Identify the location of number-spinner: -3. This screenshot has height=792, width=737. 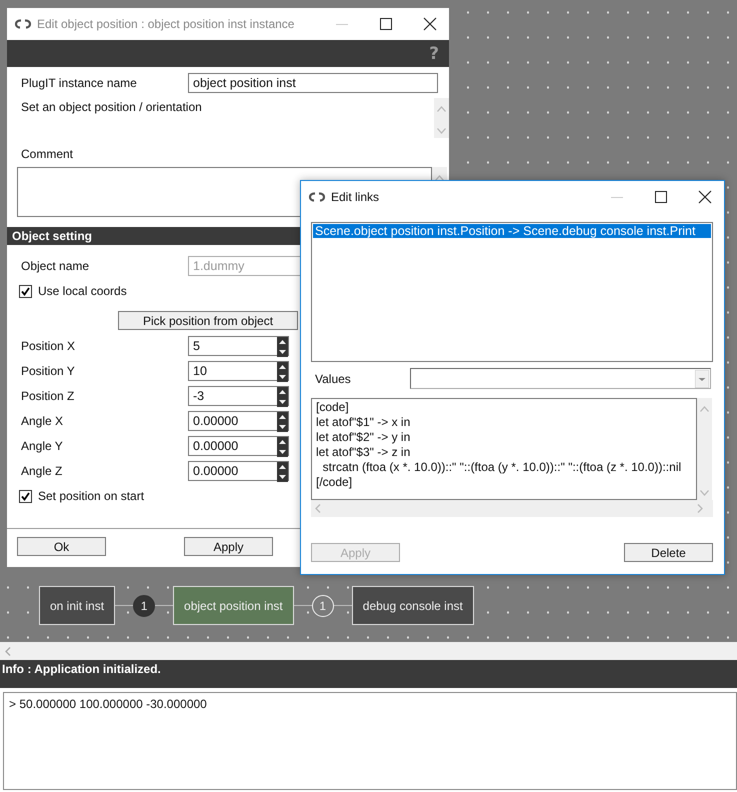
(238, 396).